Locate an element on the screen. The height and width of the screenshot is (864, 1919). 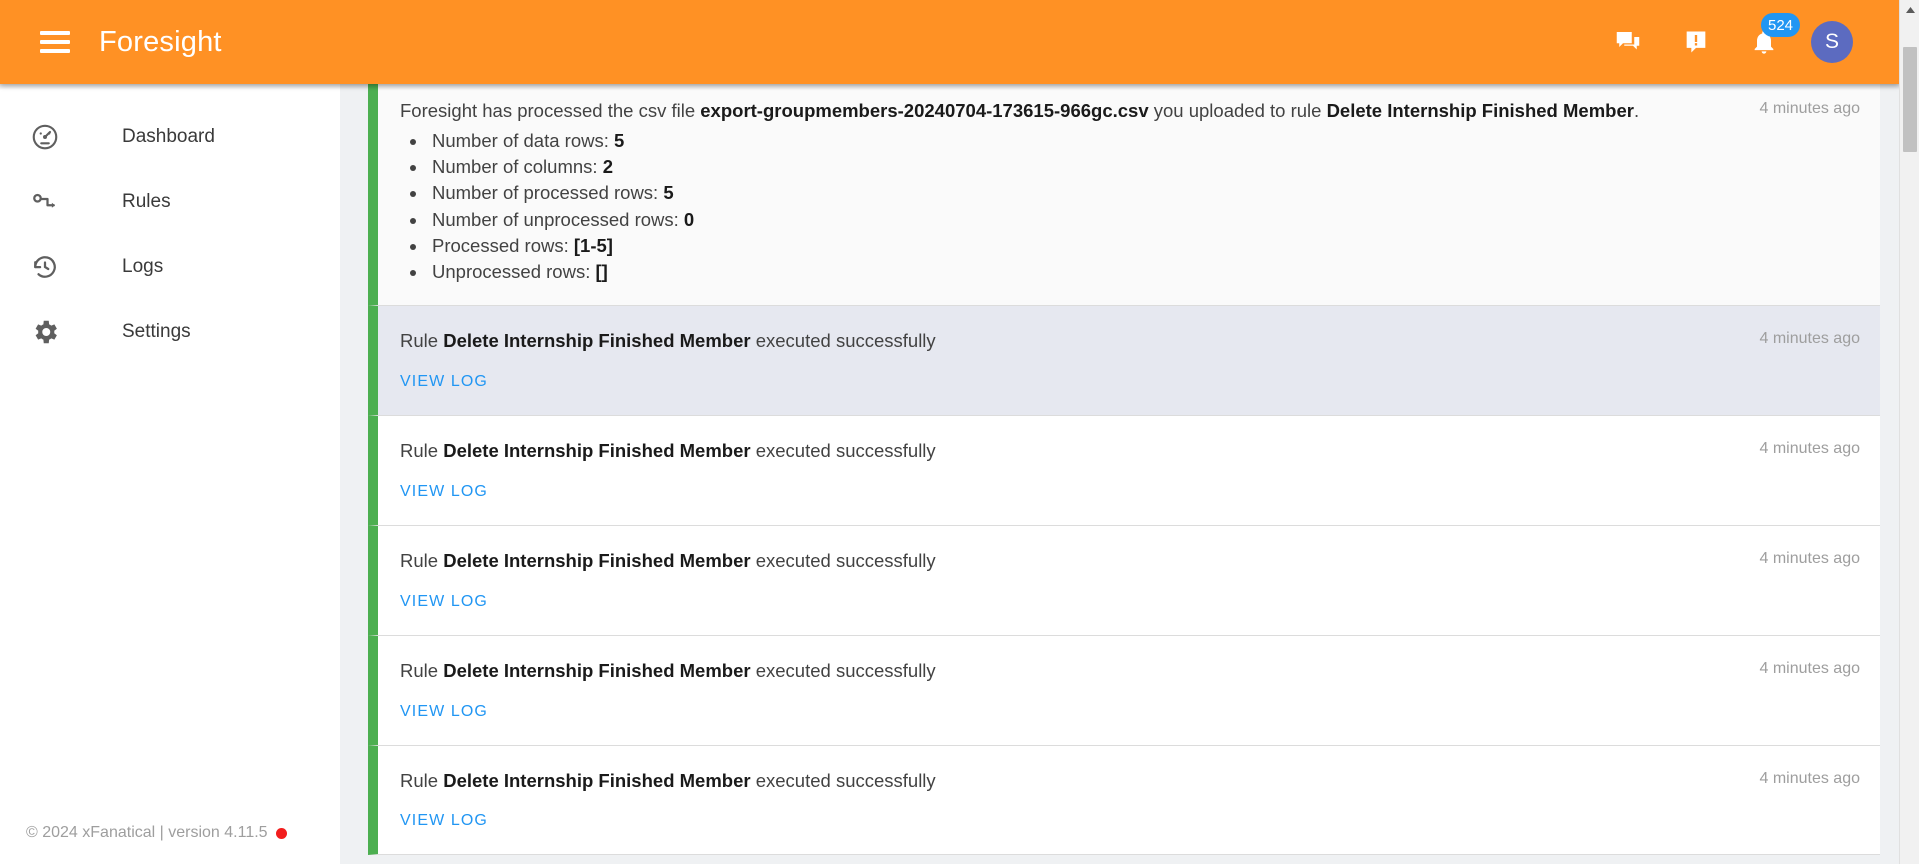
page-scrollbar is located at coordinates (1909, 432).